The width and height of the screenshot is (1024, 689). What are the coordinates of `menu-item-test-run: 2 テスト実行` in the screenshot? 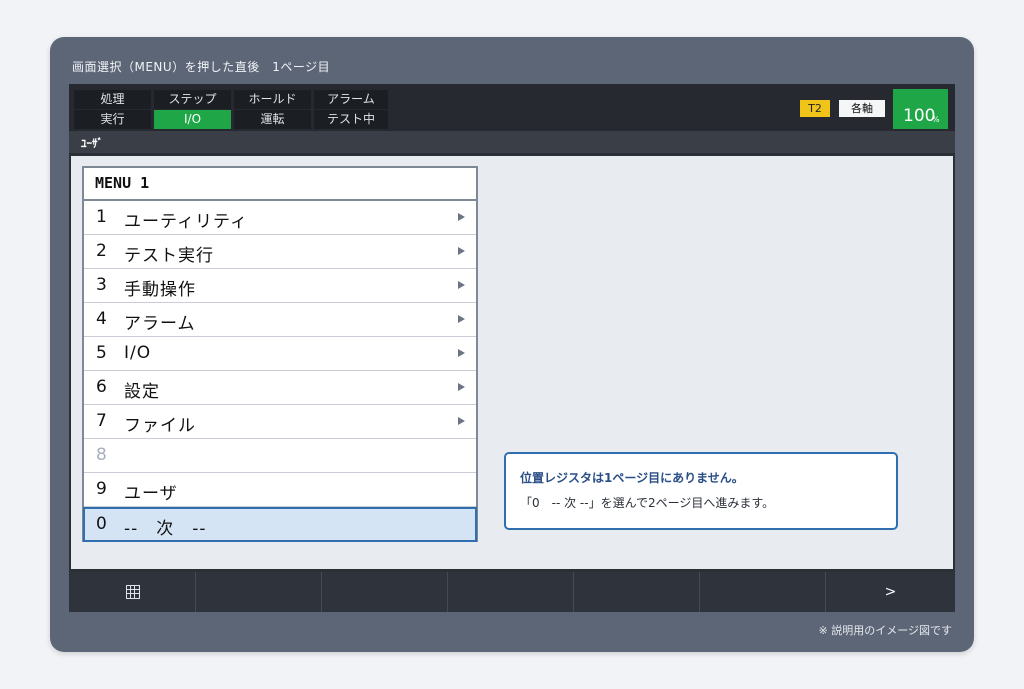 It's located at (280, 252).